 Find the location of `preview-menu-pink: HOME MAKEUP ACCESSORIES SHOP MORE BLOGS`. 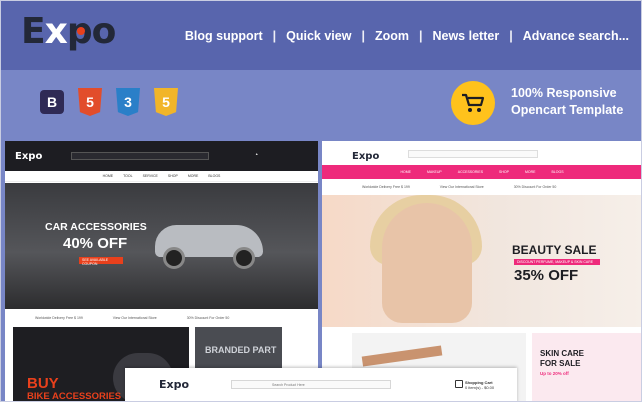

preview-menu-pink: HOME MAKEUP ACCESSORIES SHOP MORE BLOGS is located at coordinates (481, 172).